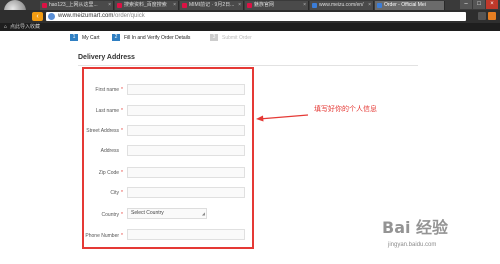  Describe the element at coordinates (110, 173) in the screenshot. I see `field-label-zip-code: Zip Code *` at that location.